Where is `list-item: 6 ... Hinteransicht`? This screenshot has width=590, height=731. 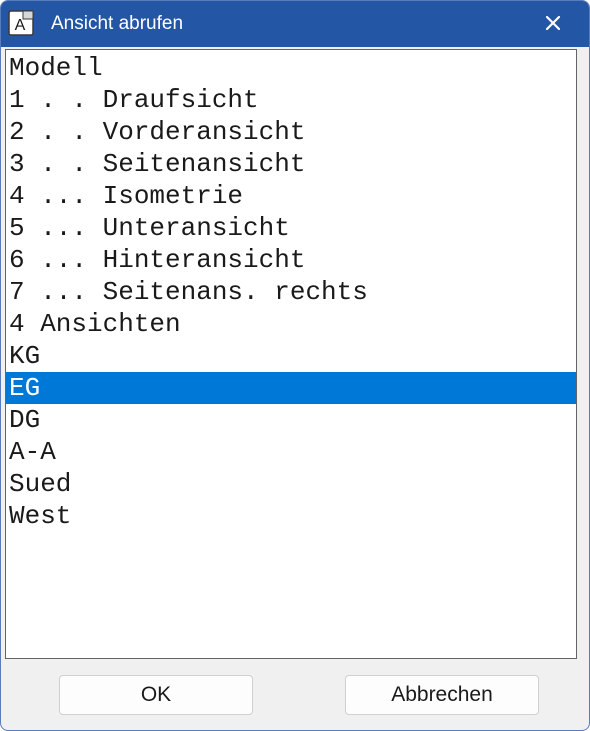 list-item: 6 ... Hinteransicht is located at coordinates (291, 260).